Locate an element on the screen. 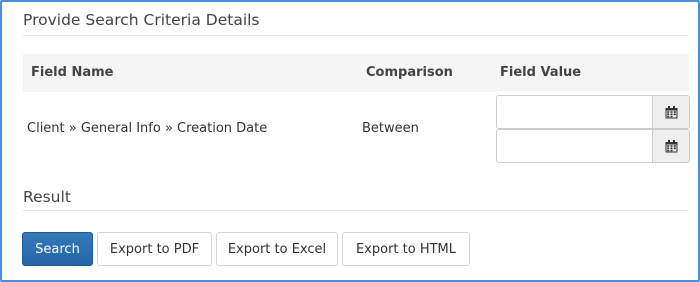  criteria-table-header: Field Name Comparison Field Value is located at coordinates (356, 73).